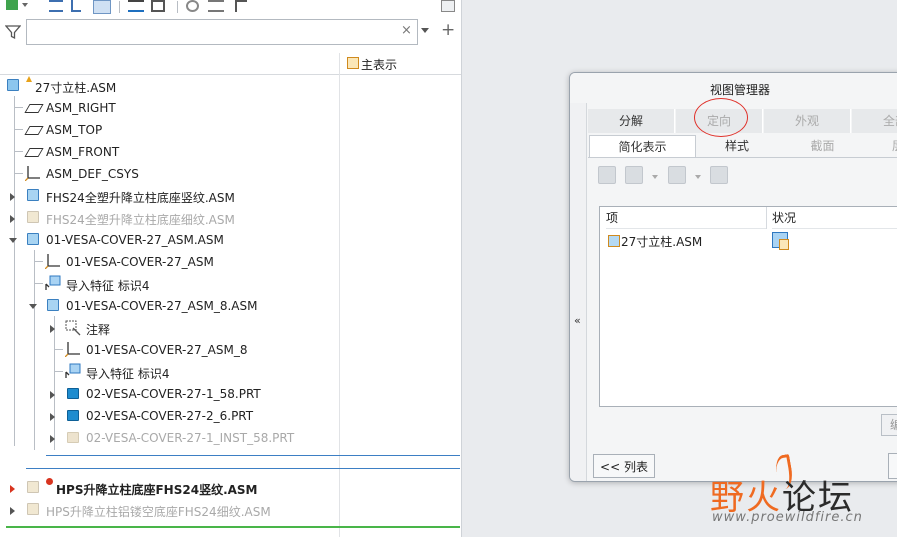 The height and width of the screenshot is (537, 897). What do you see at coordinates (169, 328) in the screenshot?
I see `tree-item-annotation: 注释` at bounding box center [169, 328].